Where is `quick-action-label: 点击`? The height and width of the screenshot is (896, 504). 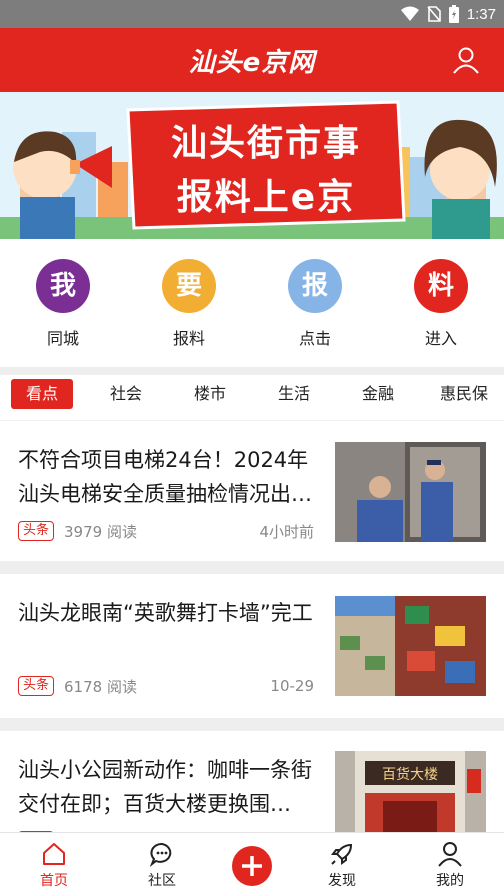 quick-action-label: 点击 is located at coordinates (314, 338).